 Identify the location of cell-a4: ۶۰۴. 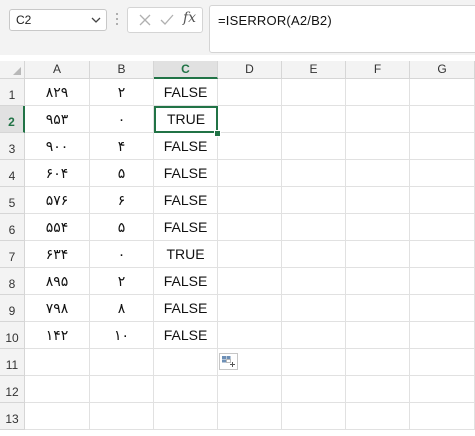
(57, 173).